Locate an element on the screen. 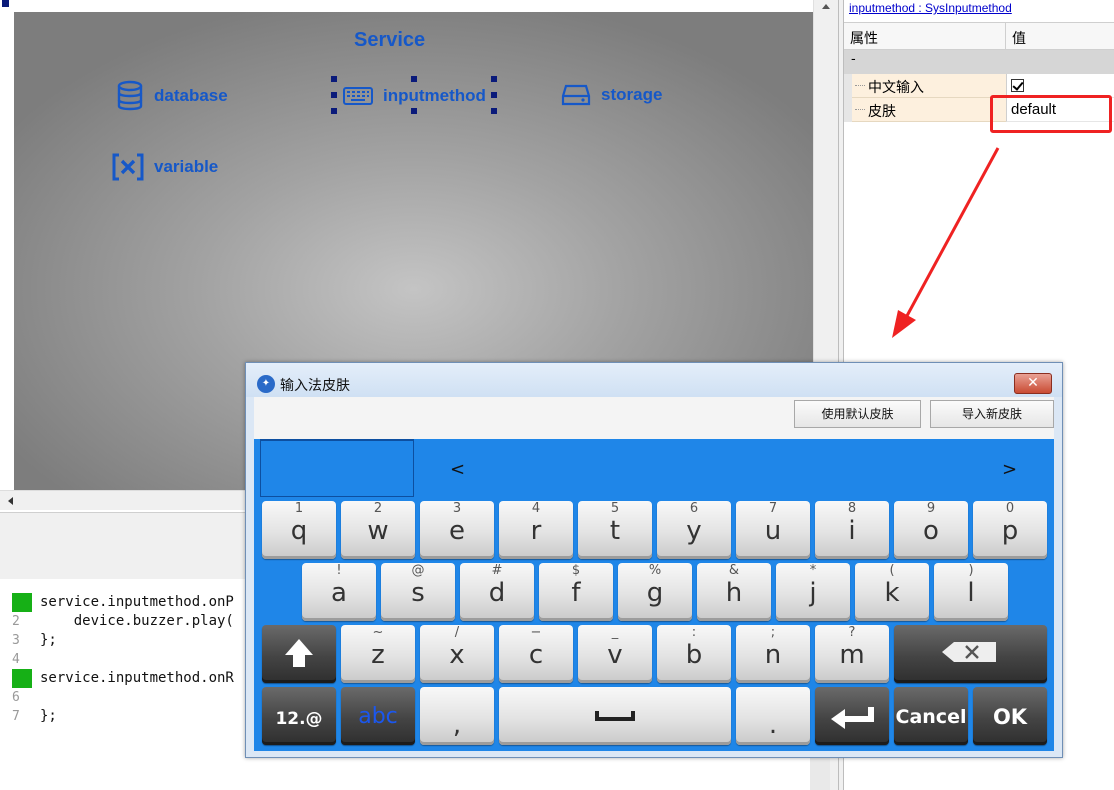  backspace-key is located at coordinates (970, 654).